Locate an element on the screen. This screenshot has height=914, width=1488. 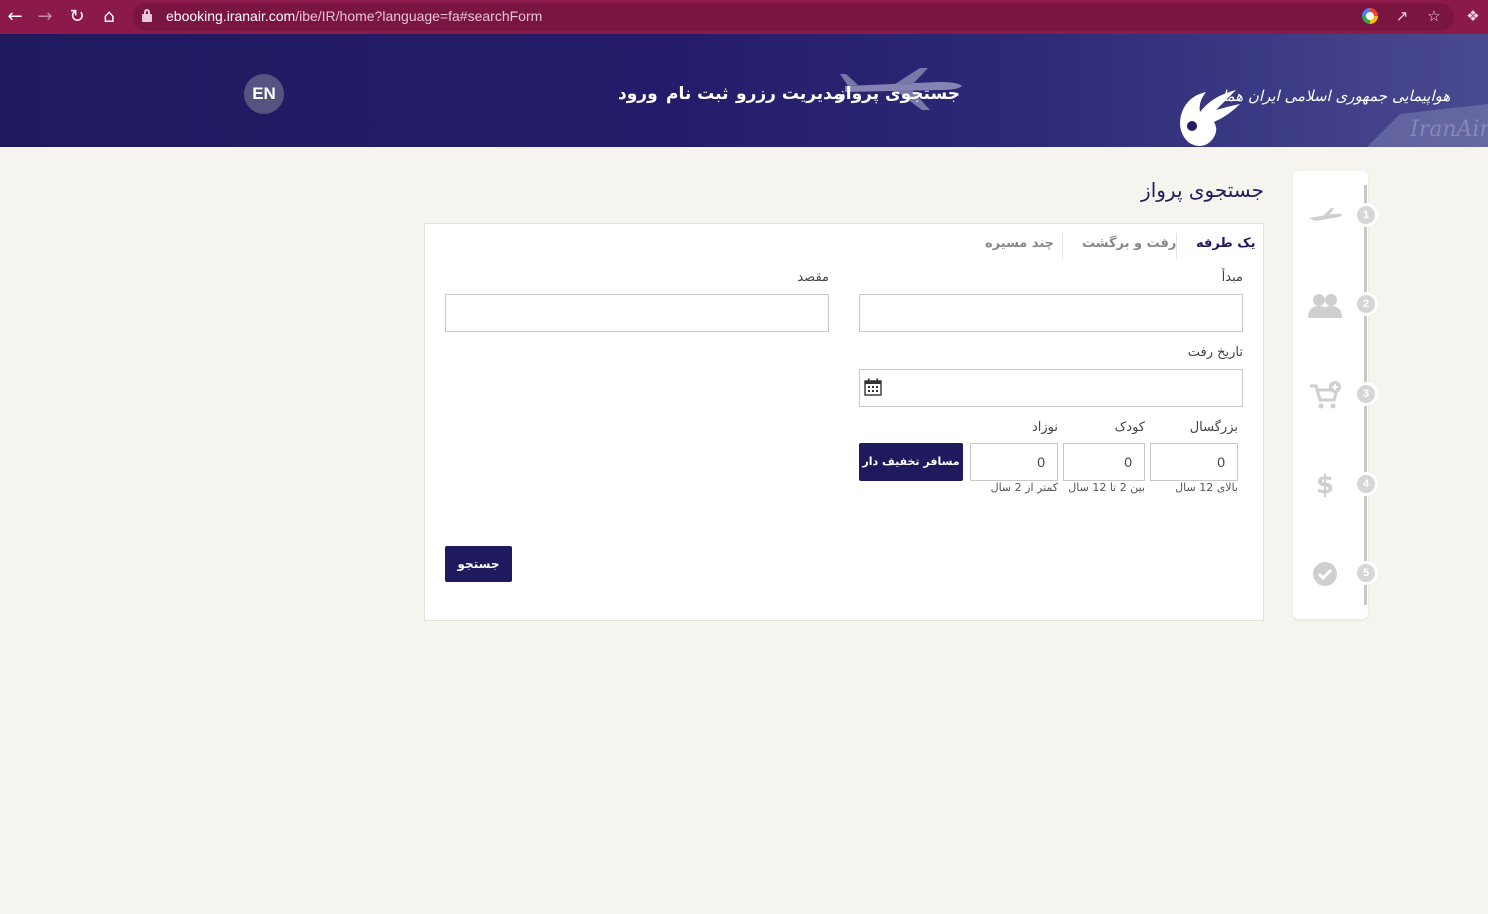
child-label: کودک is located at coordinates (1129, 427).